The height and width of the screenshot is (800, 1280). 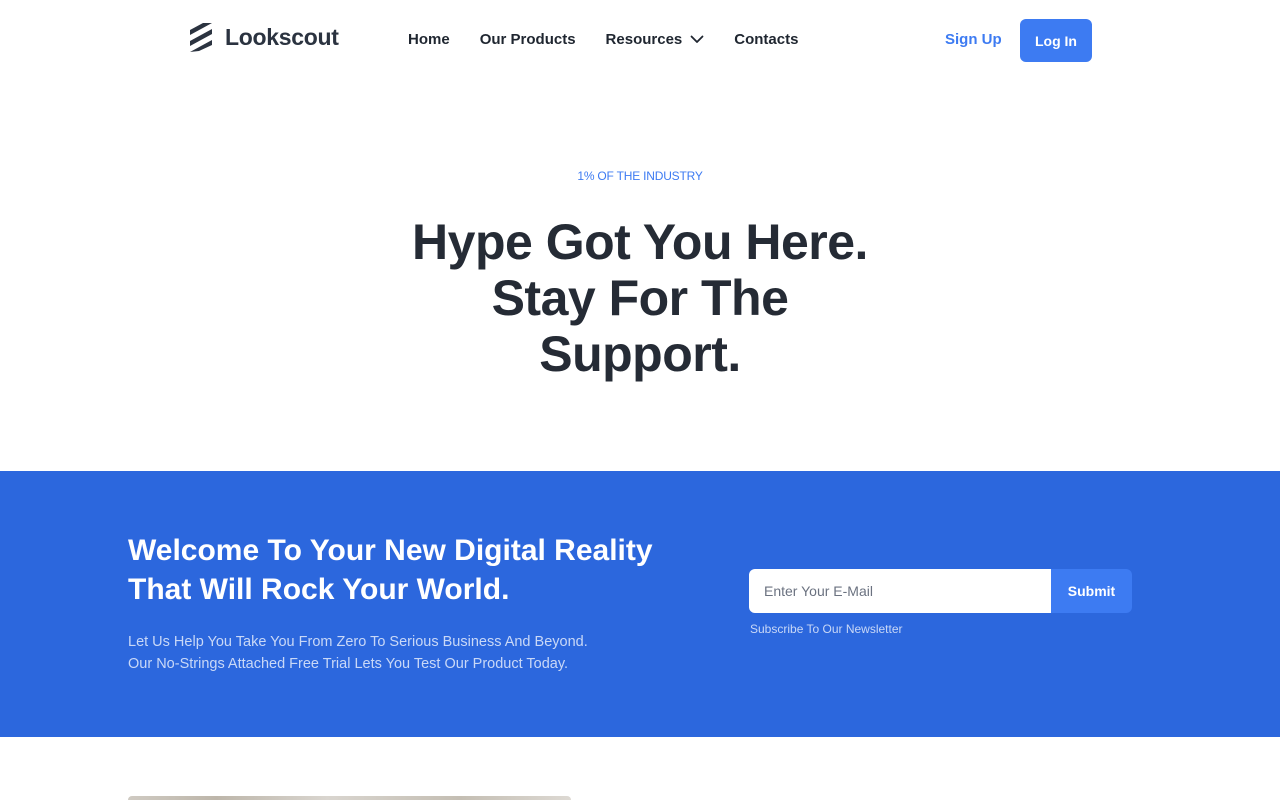 What do you see at coordinates (697, 40) in the screenshot?
I see `chevron-down-icon` at bounding box center [697, 40].